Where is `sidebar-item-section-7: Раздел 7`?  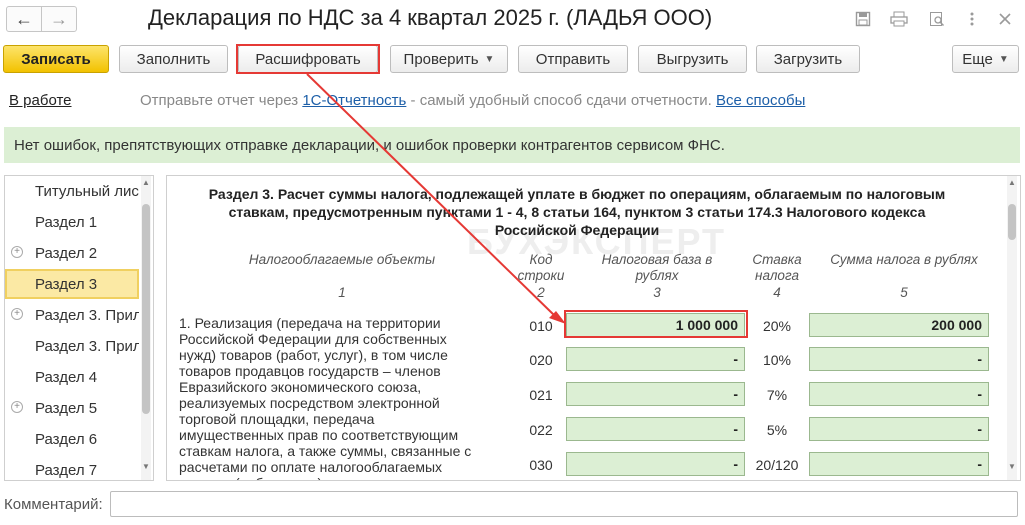 sidebar-item-section-7: Раздел 7 is located at coordinates (72, 467).